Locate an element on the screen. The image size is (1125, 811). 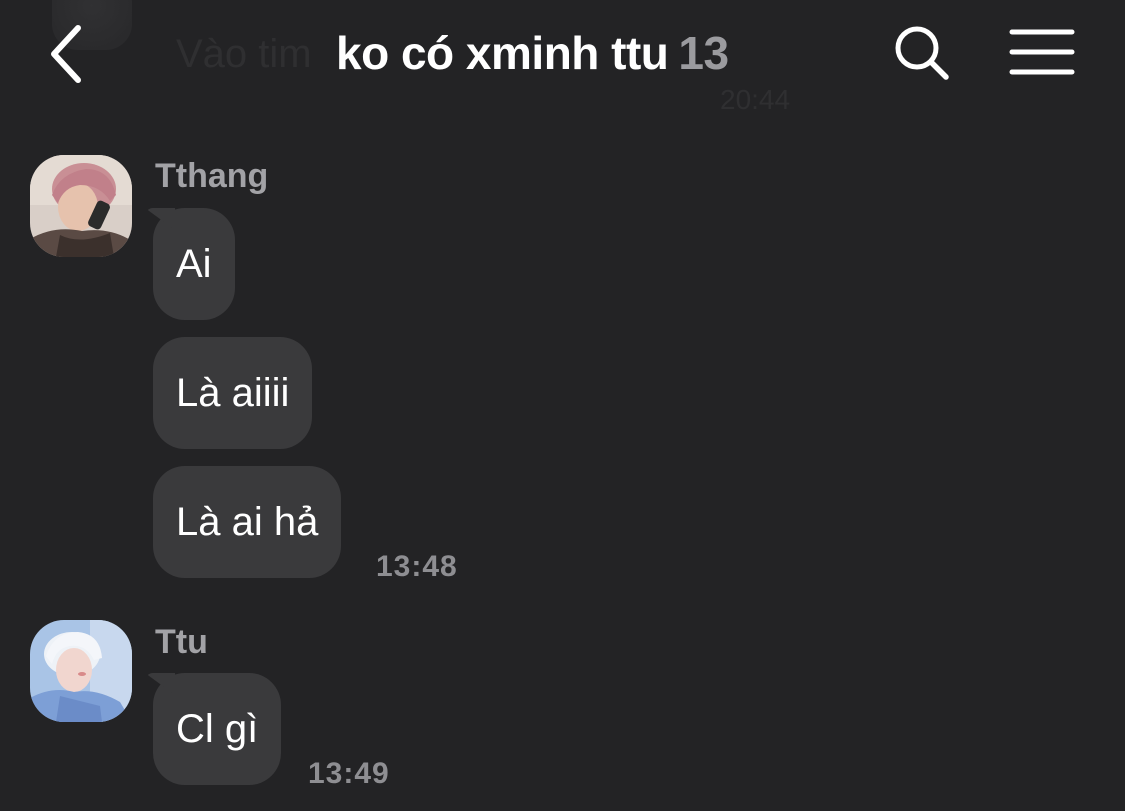
sender-name: Tthang is located at coordinates (212, 176).